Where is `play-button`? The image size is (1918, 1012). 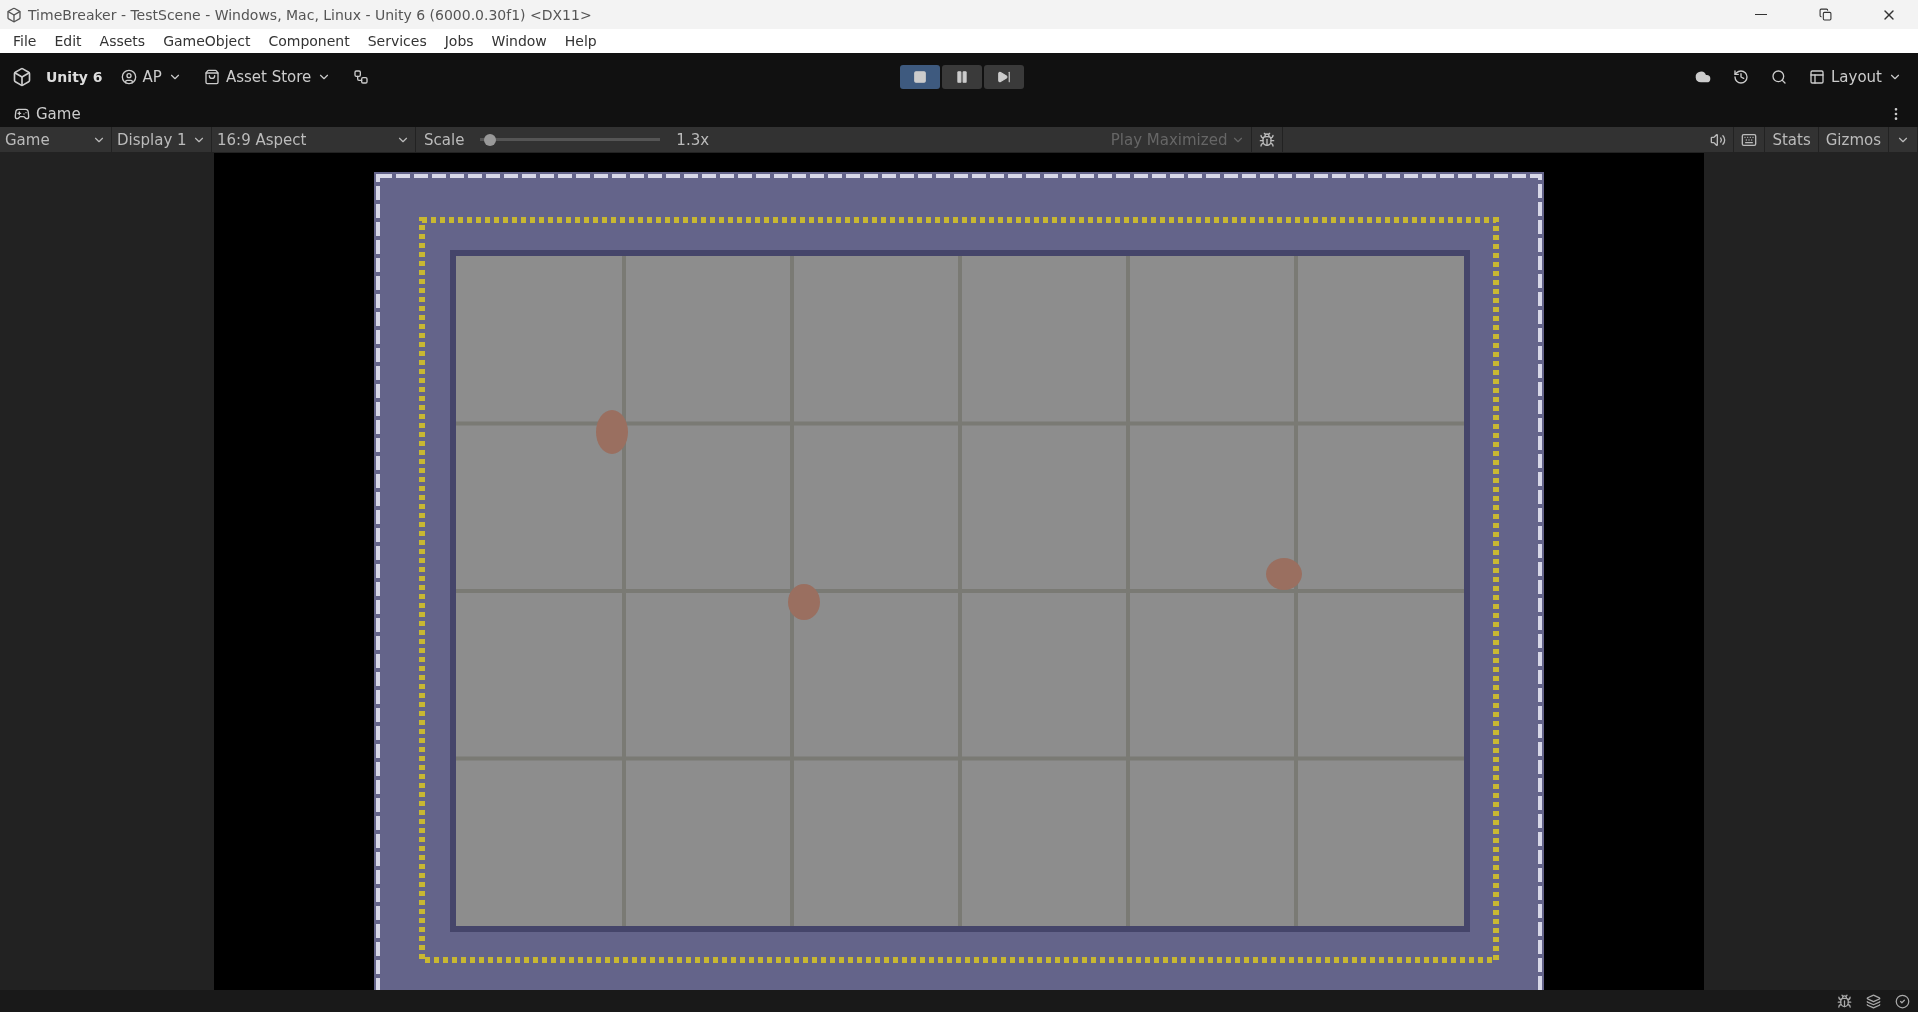
play-button is located at coordinates (920, 76).